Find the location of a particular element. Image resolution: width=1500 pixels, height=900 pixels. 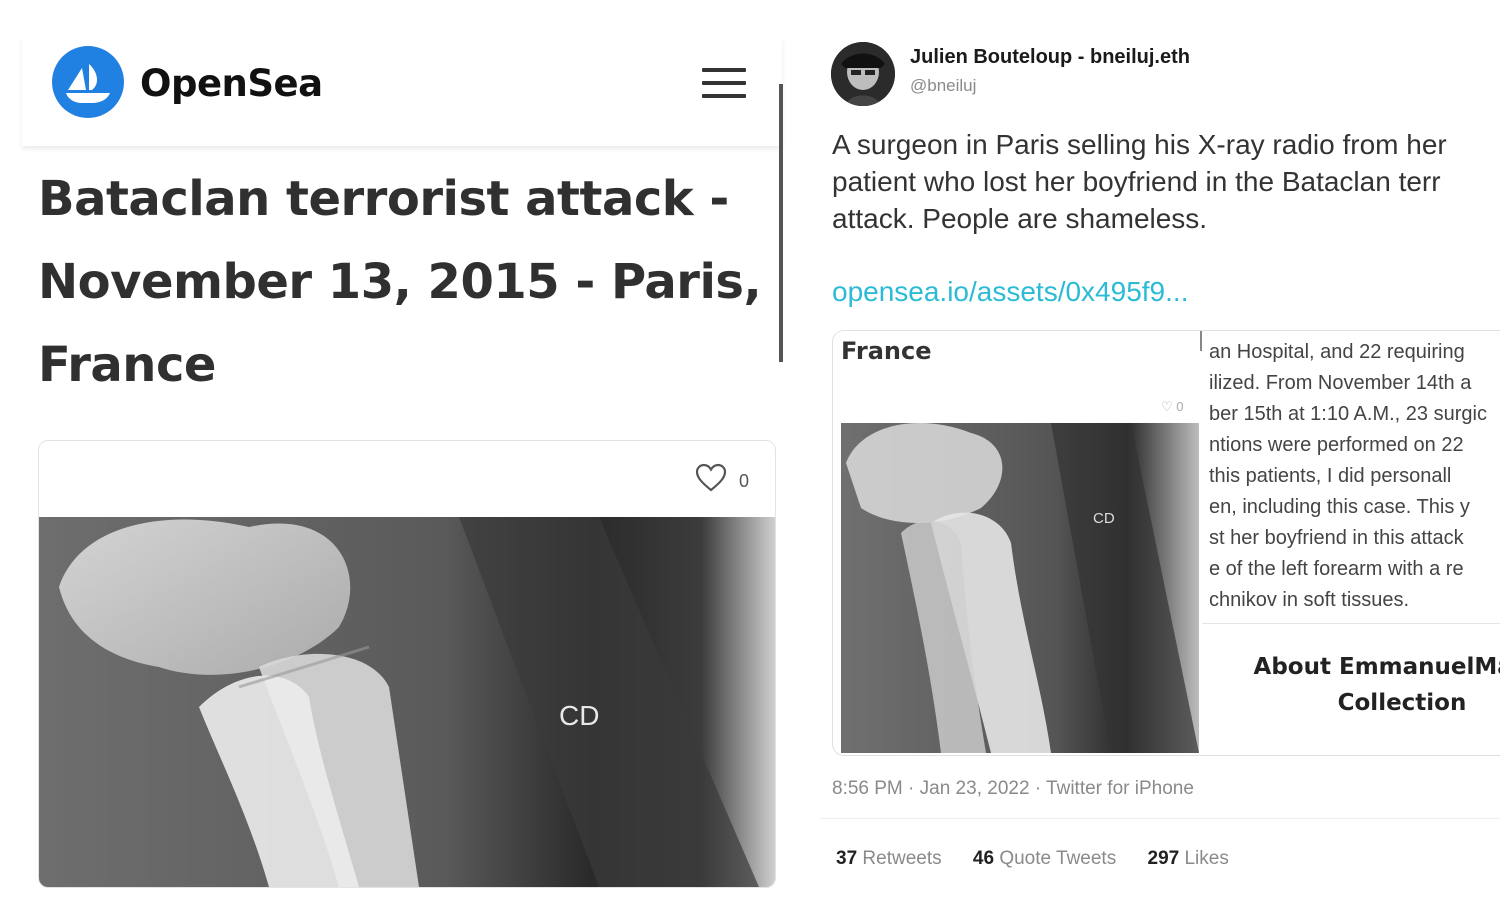

tweet-text-line: attack. People are shameless. is located at coordinates (1020, 218).